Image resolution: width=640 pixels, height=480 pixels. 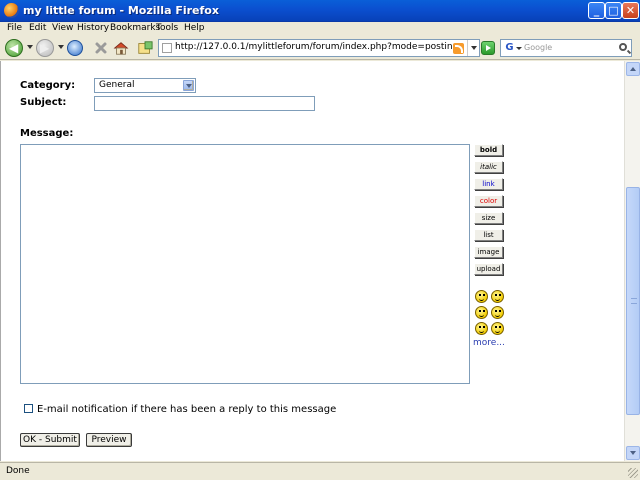 I want to click on page-favicon-icon, so click(x=167, y=48).